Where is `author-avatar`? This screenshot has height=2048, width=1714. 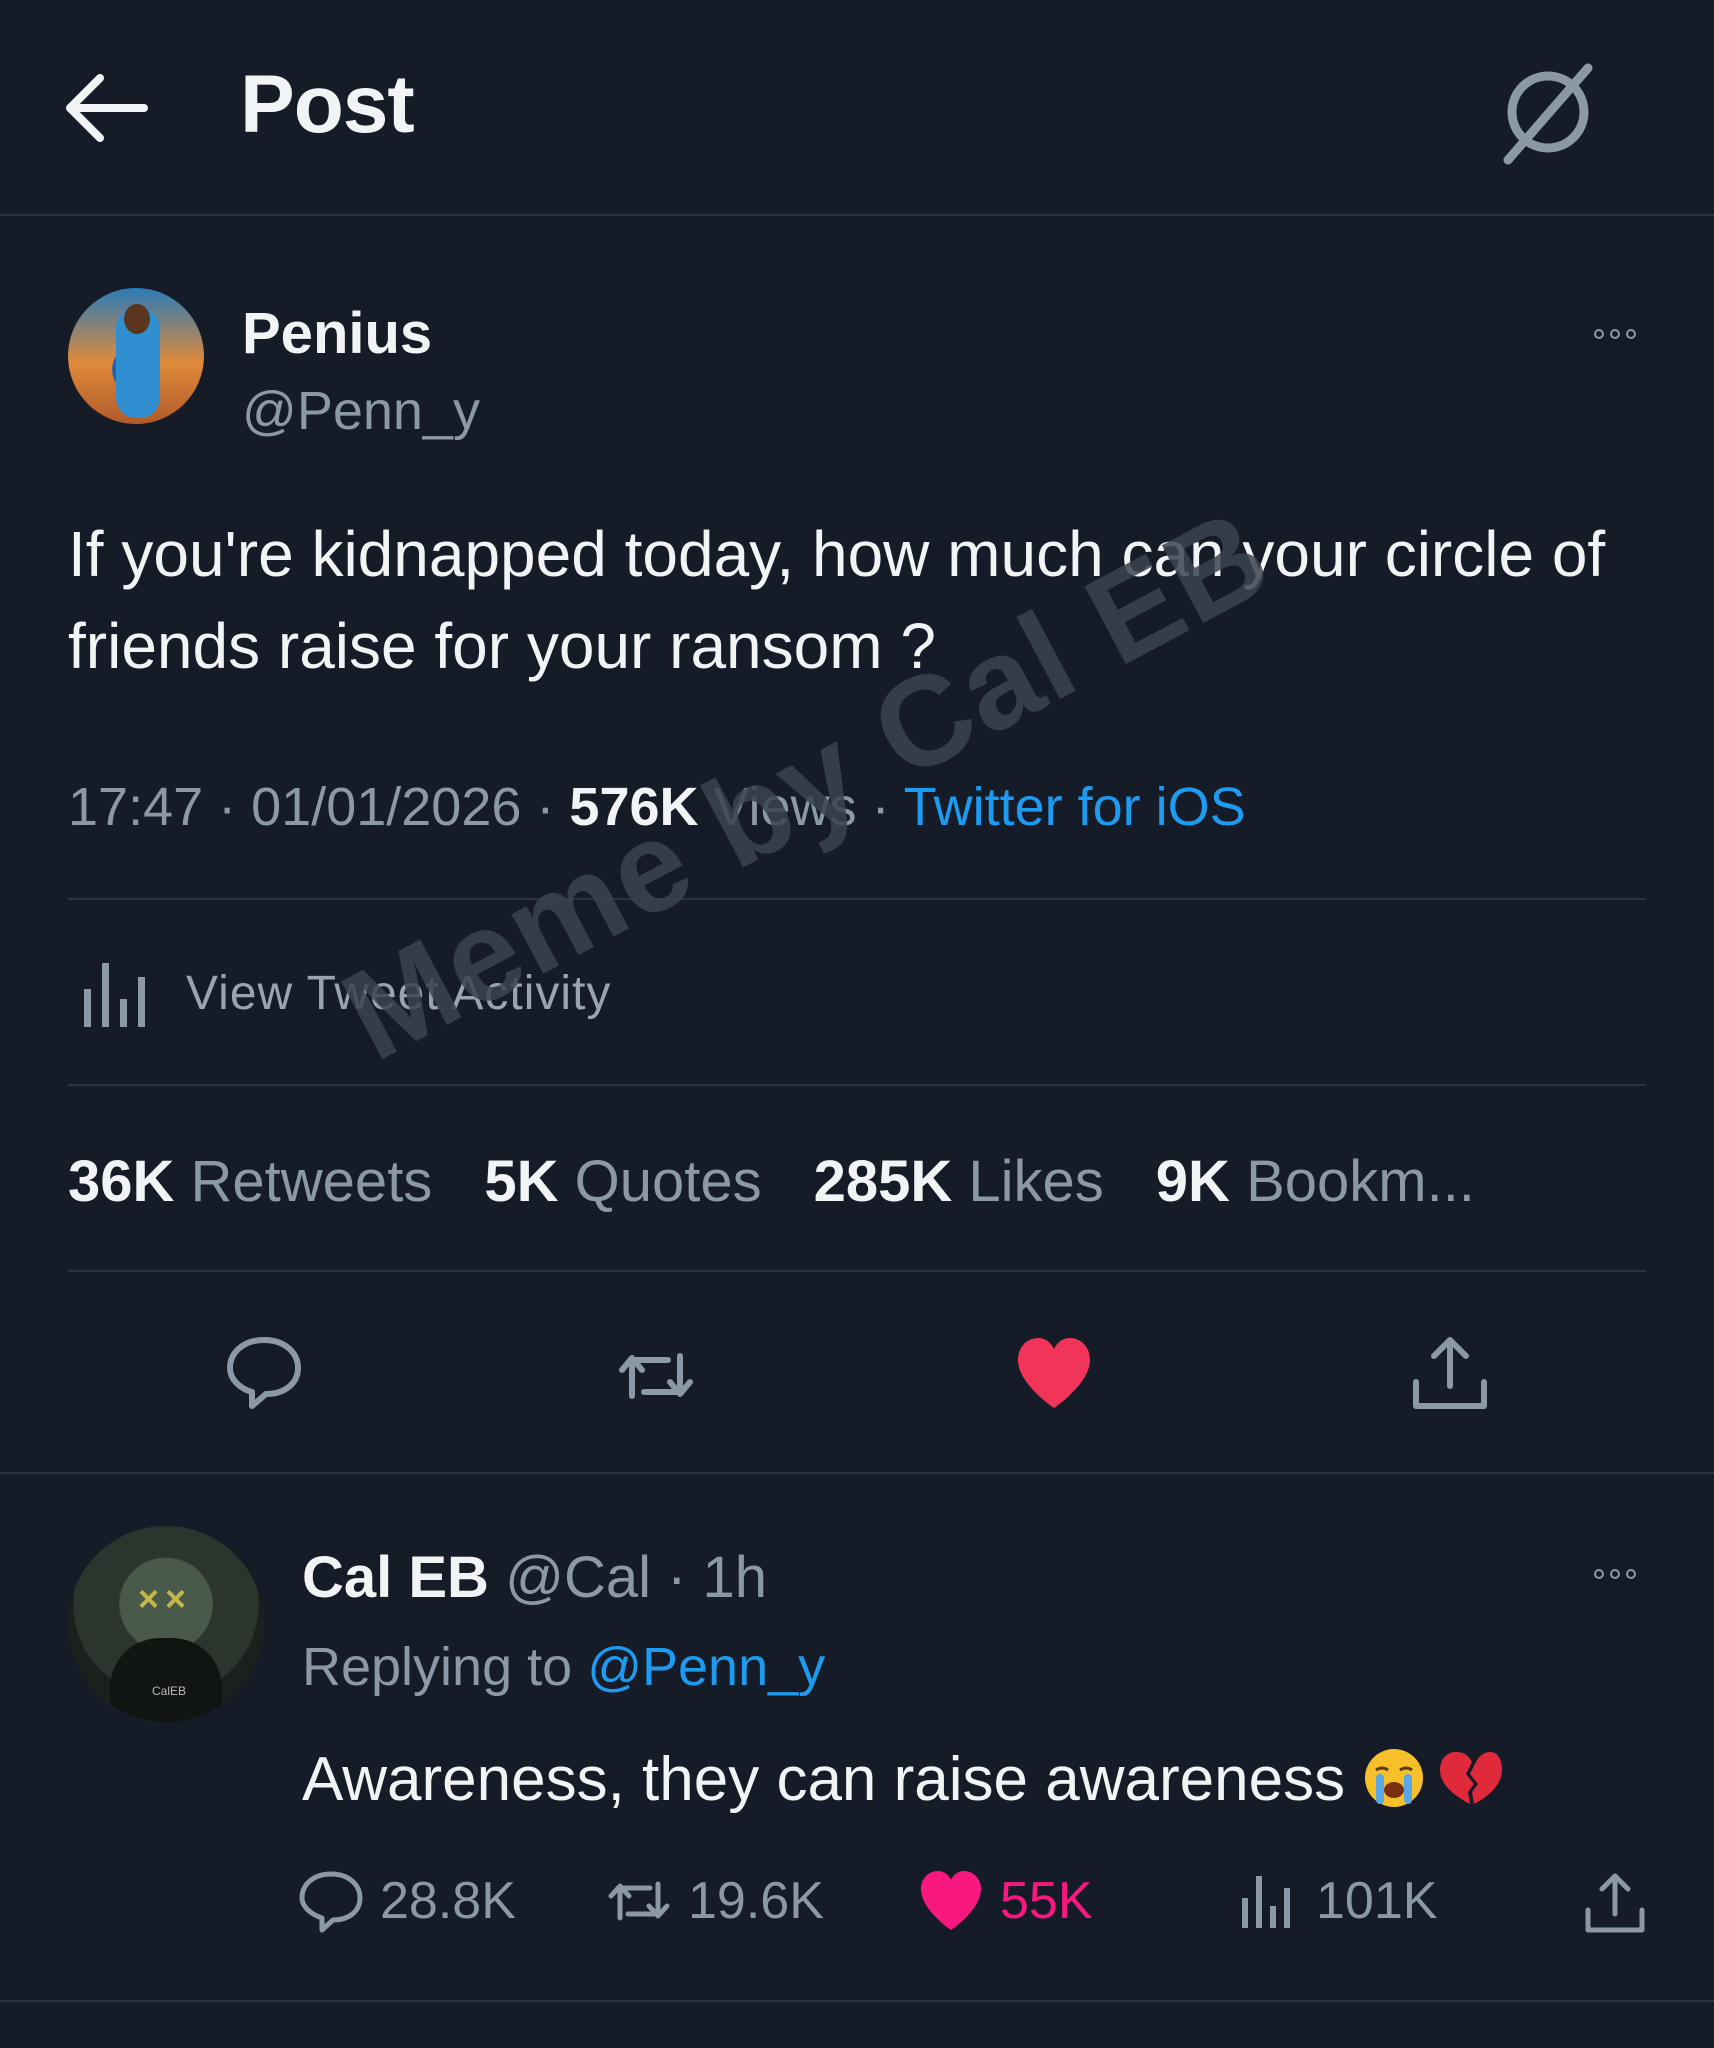 author-avatar is located at coordinates (136, 356).